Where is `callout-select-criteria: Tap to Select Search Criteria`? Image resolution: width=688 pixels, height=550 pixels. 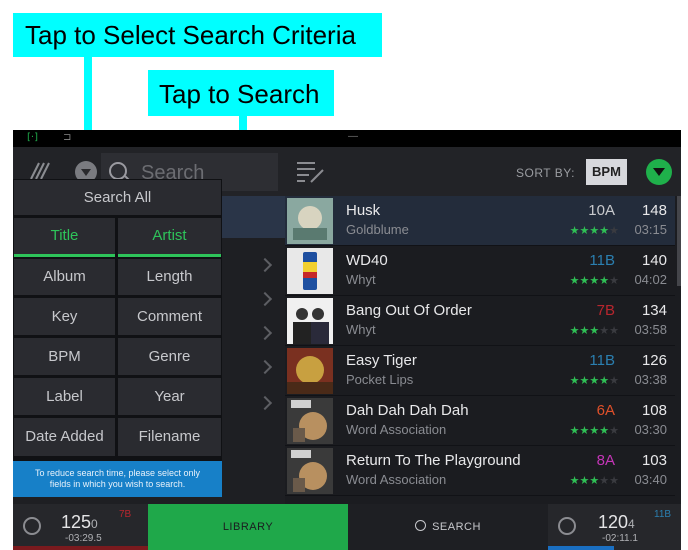 callout-select-criteria: Tap to Select Search Criteria is located at coordinates (197, 35).